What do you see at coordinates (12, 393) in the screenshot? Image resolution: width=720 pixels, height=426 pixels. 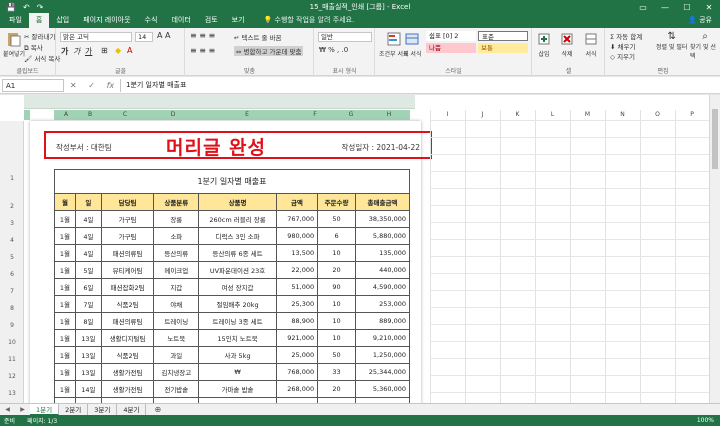 I see `row-number: 13` at bounding box center [12, 393].